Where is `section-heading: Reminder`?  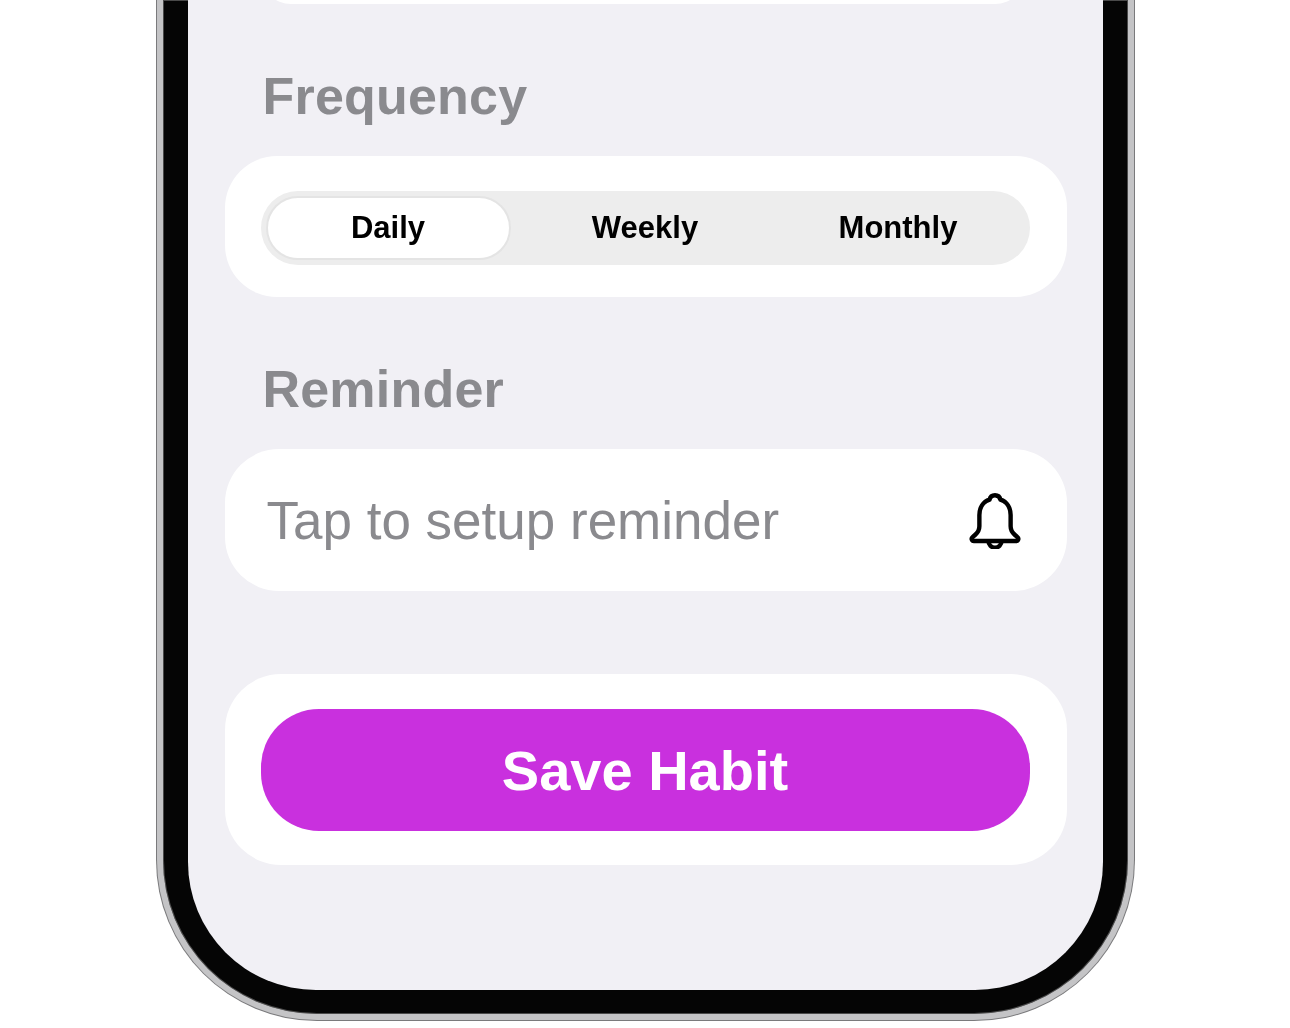 section-heading: Reminder is located at coordinates (383, 389).